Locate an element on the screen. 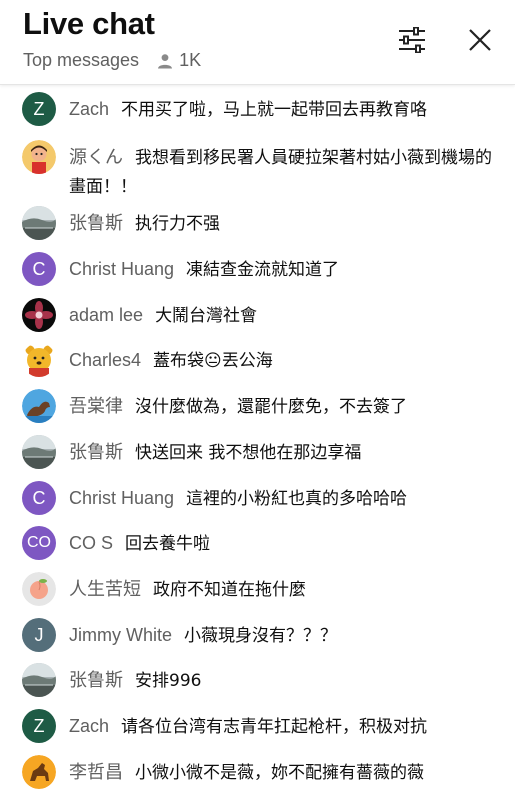 This screenshot has width=515, height=800. chat-message-text: 大鬧台灣社會 is located at coordinates (206, 316).